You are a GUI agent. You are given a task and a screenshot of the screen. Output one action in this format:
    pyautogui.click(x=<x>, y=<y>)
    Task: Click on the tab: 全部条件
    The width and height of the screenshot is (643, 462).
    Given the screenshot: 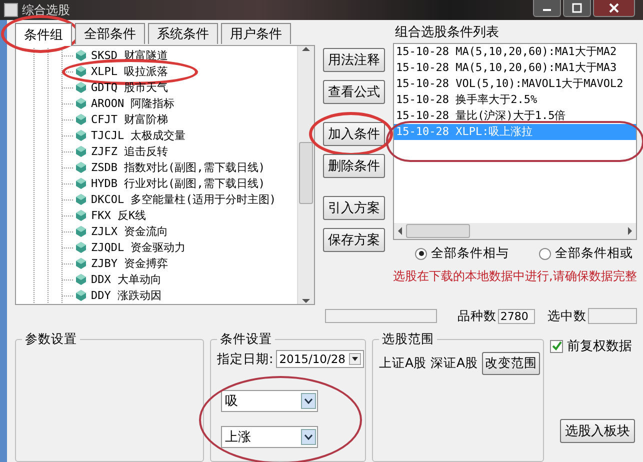 What is the action you would take?
    pyautogui.click(x=110, y=33)
    